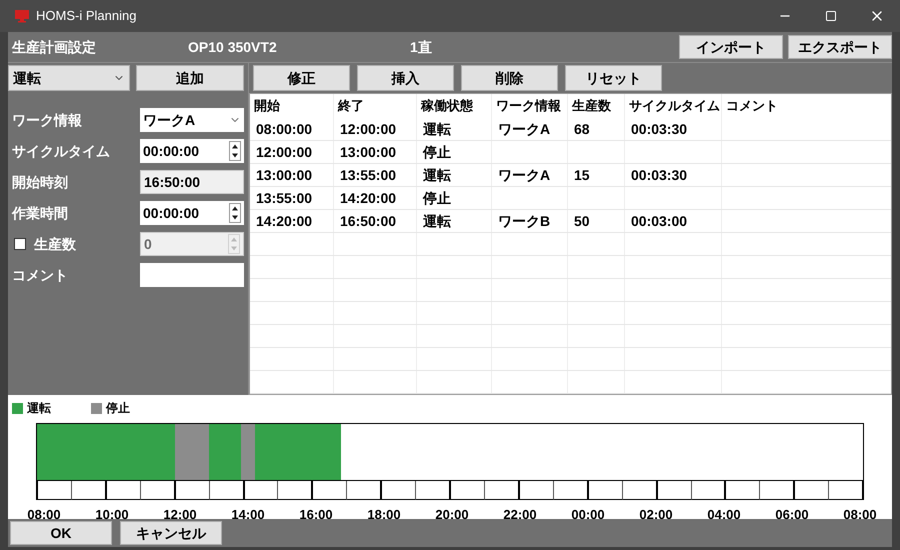 Image resolution: width=900 pixels, height=550 pixels. What do you see at coordinates (86, 16) in the screenshot?
I see `window-title: HOMS-i Planning` at bounding box center [86, 16].